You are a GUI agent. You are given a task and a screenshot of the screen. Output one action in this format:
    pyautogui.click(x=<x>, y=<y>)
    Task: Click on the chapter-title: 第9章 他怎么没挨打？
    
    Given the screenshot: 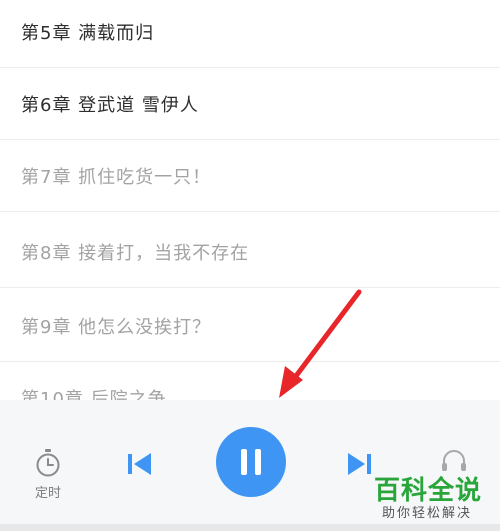 What is the action you would take?
    pyautogui.click(x=116, y=327)
    